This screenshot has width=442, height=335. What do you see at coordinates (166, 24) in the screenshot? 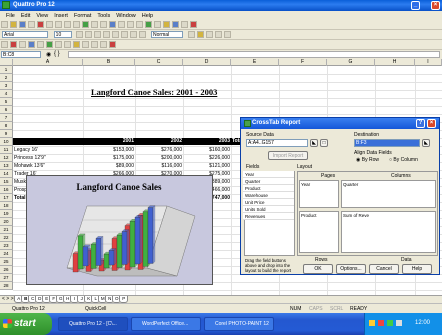
I see `map-icon` at bounding box center [166, 24].